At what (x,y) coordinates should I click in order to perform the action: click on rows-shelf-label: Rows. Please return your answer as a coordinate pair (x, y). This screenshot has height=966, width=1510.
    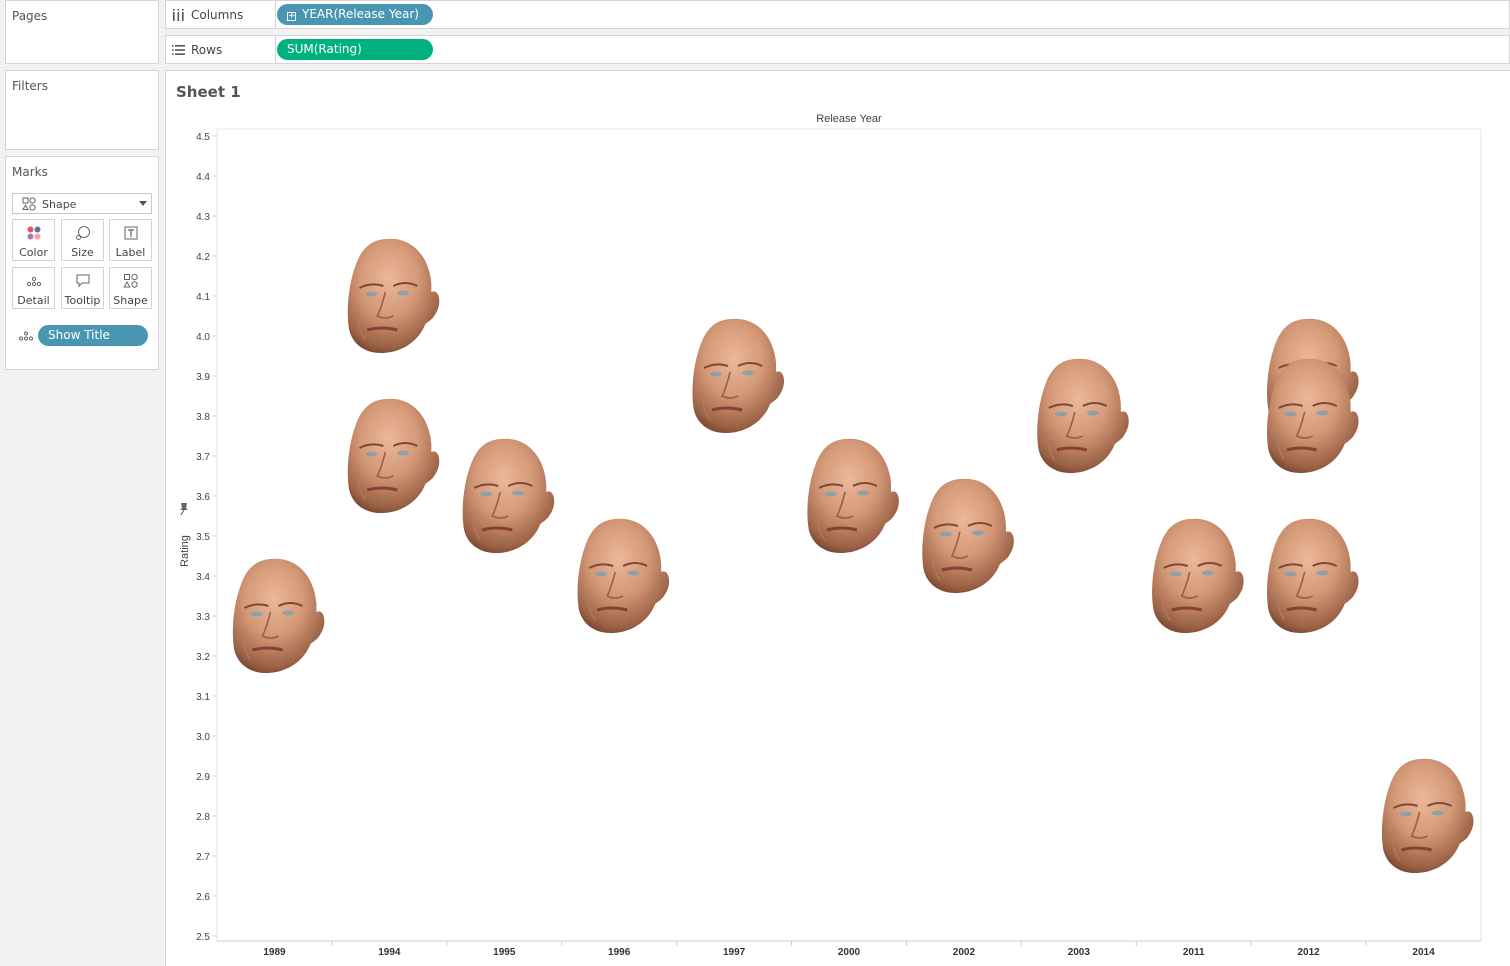
    Looking at the image, I should click on (221, 49).